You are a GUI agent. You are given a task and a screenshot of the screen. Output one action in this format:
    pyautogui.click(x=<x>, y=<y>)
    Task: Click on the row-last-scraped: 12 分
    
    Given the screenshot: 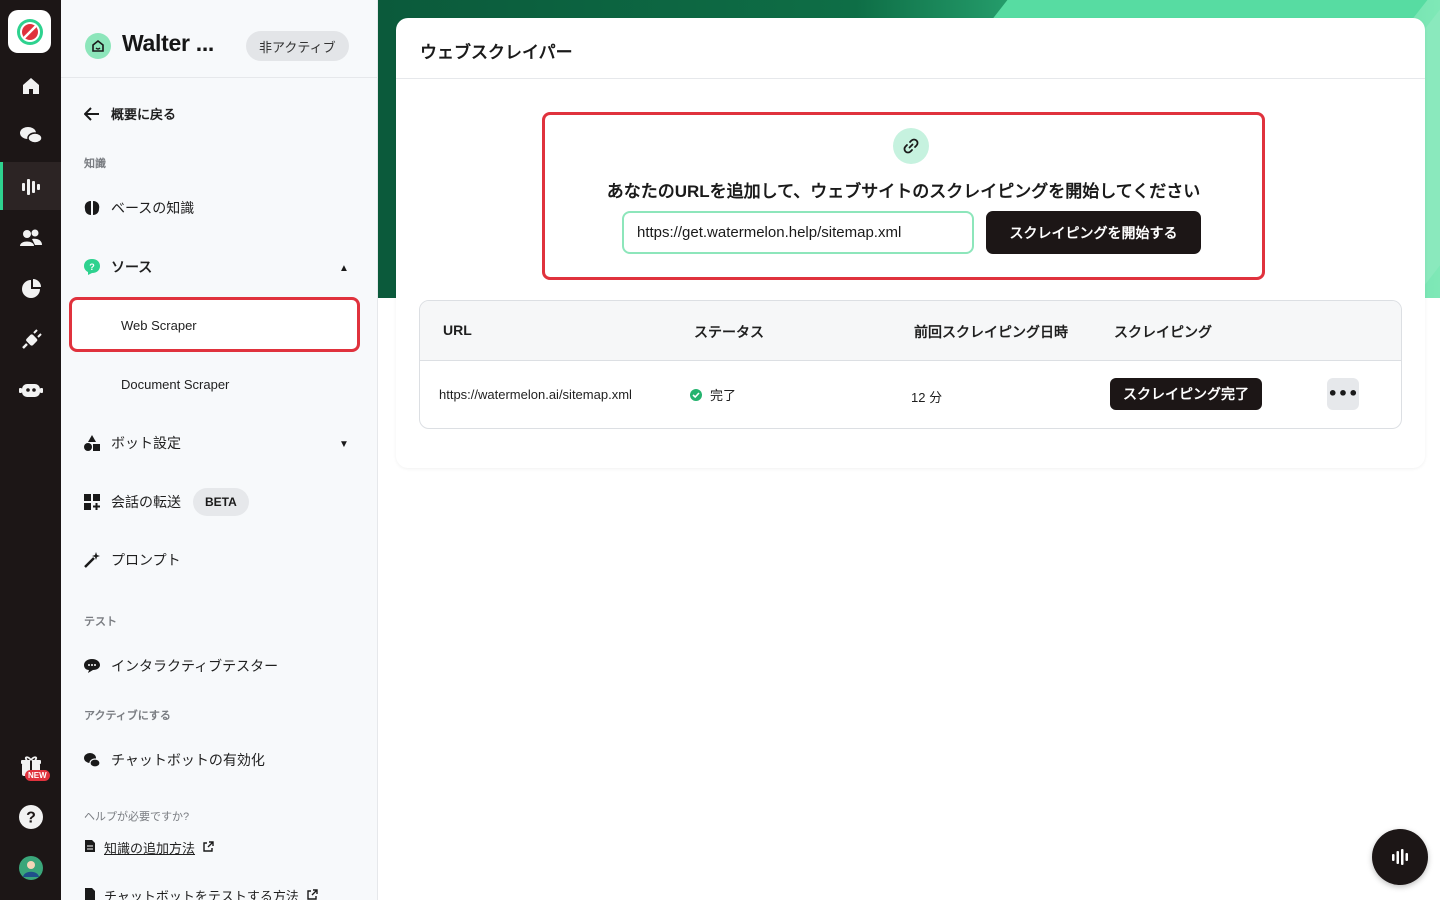 What is the action you would take?
    pyautogui.click(x=927, y=397)
    